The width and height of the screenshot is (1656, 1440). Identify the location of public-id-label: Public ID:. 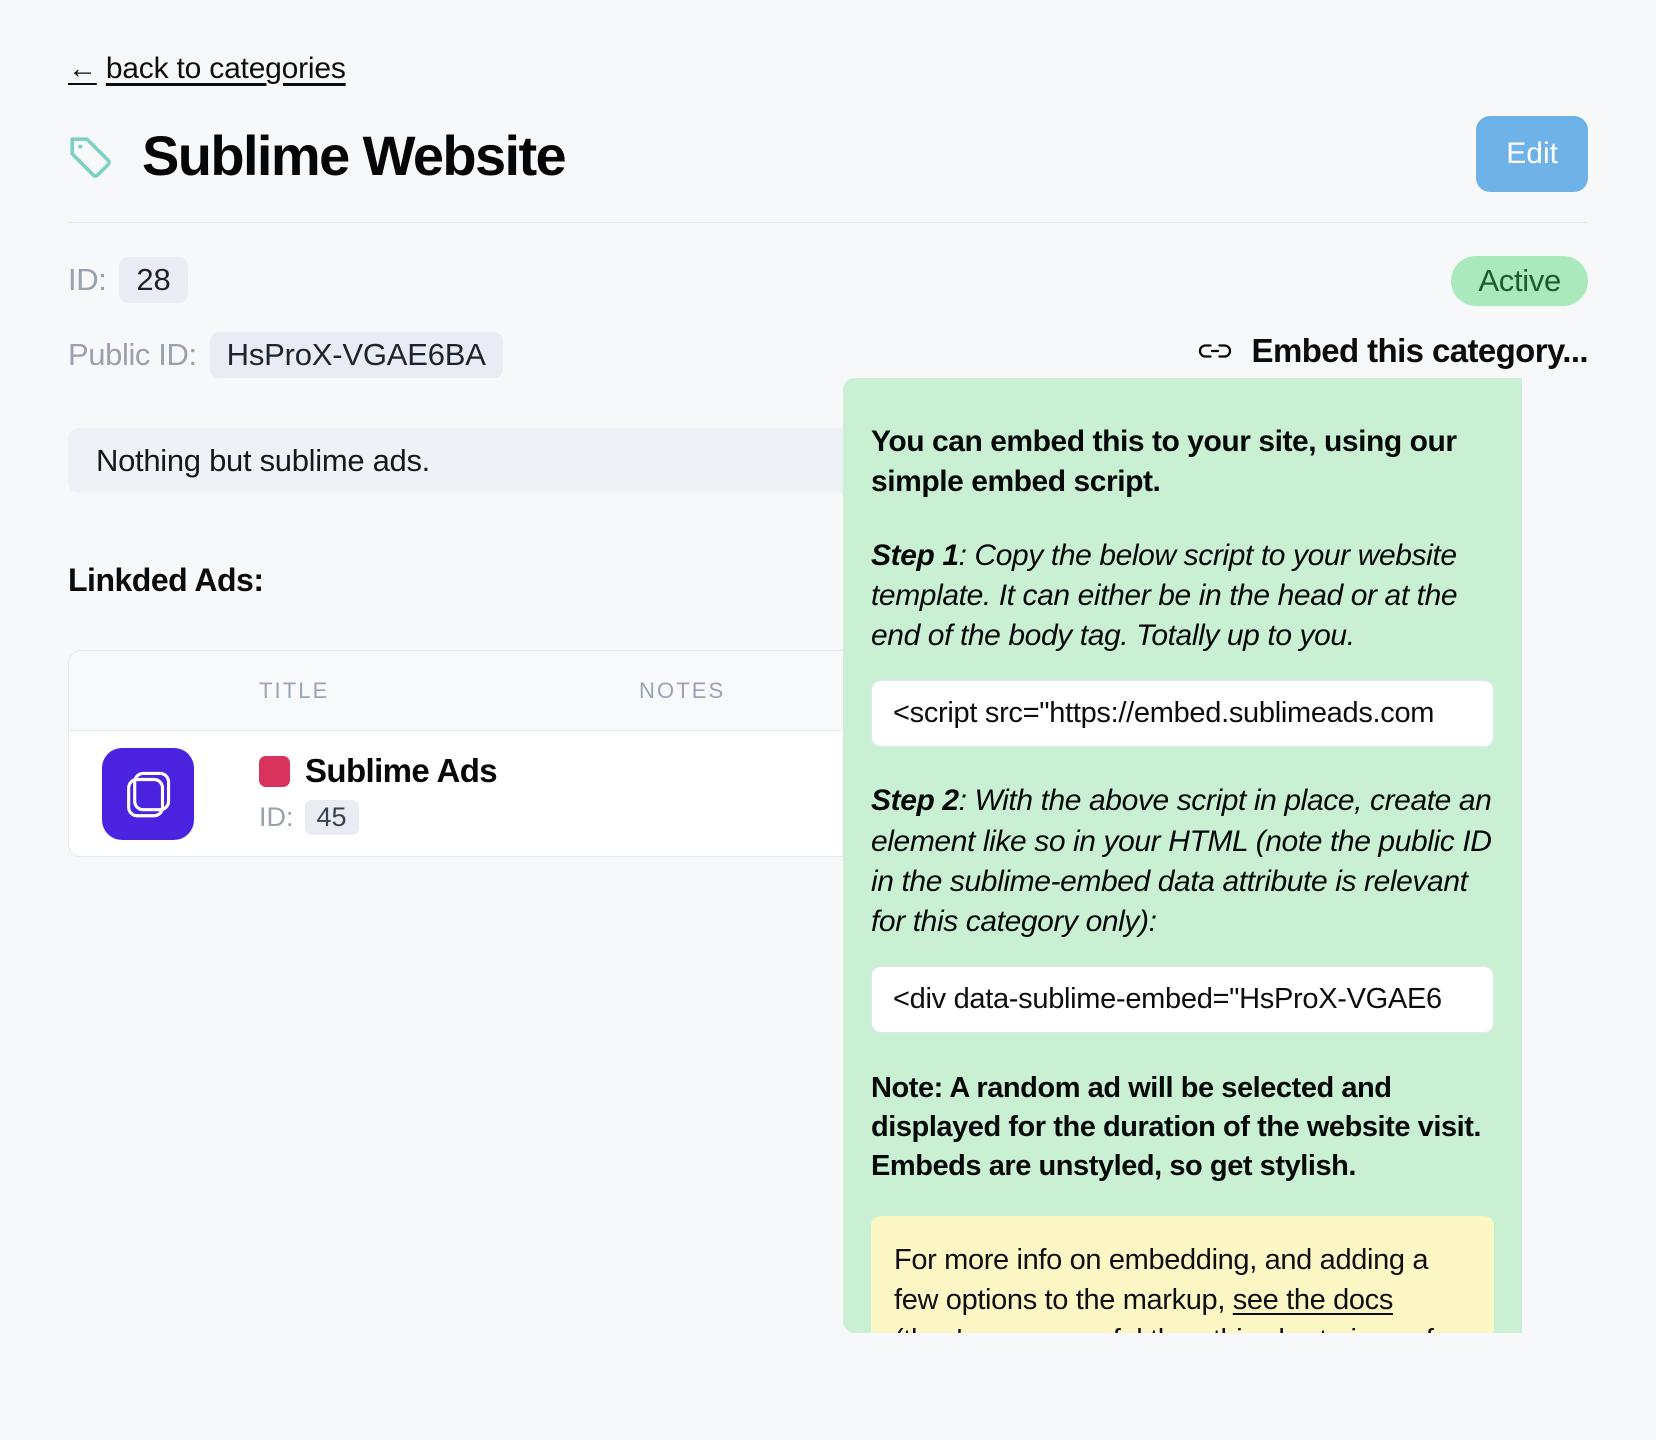
(132, 354).